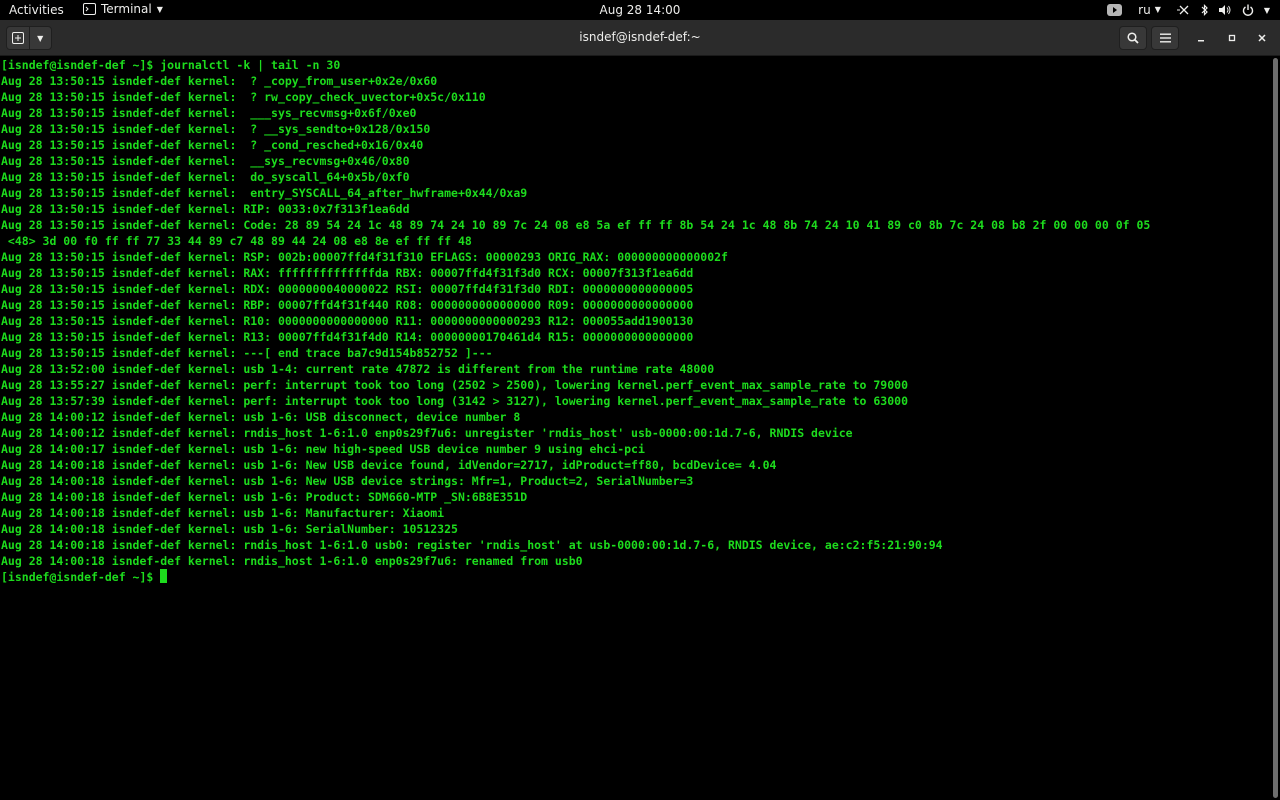 The height and width of the screenshot is (800, 1280). I want to click on search-button, so click(1133, 38).